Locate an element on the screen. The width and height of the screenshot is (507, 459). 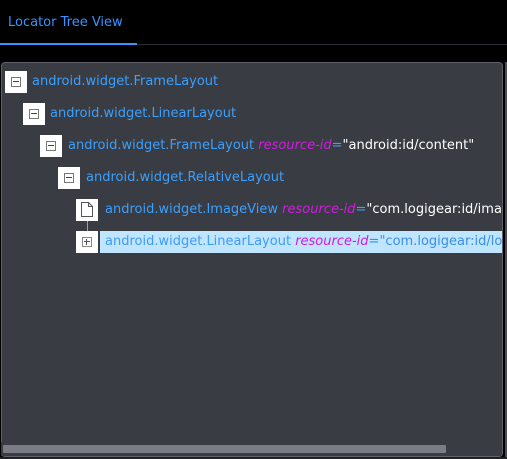
tree-connector is located at coordinates (87, 226).